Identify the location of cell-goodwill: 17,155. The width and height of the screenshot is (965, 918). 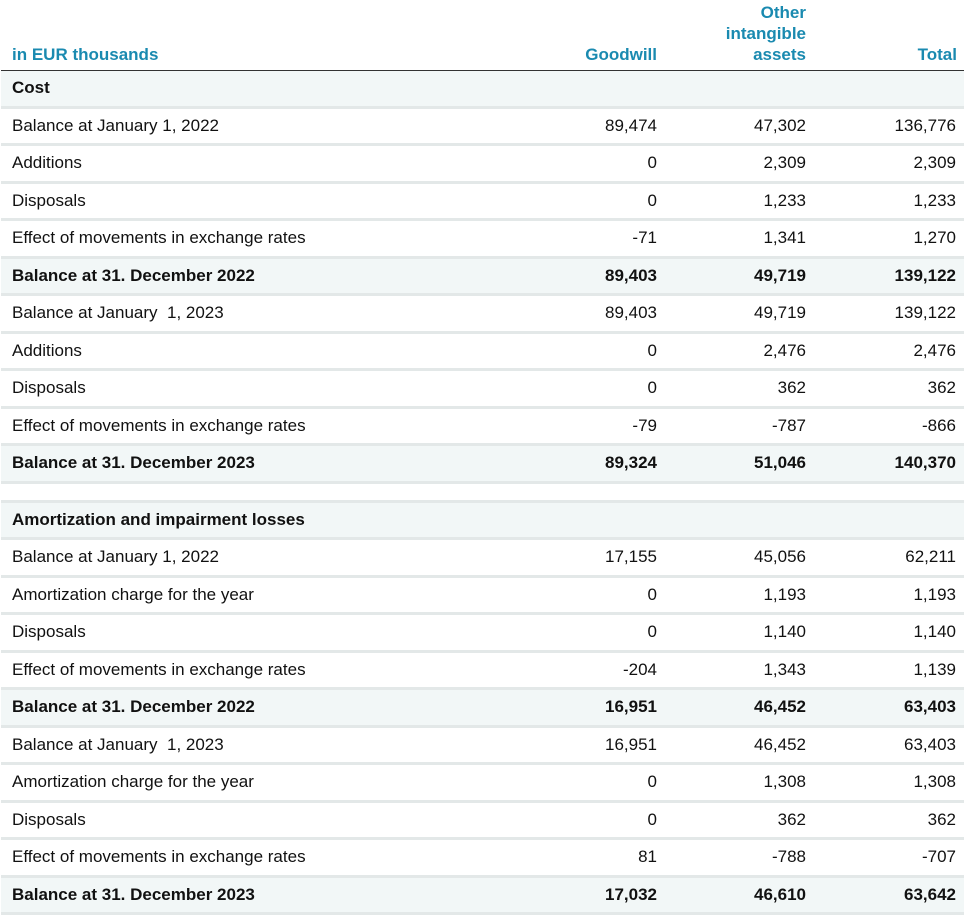
(631, 557).